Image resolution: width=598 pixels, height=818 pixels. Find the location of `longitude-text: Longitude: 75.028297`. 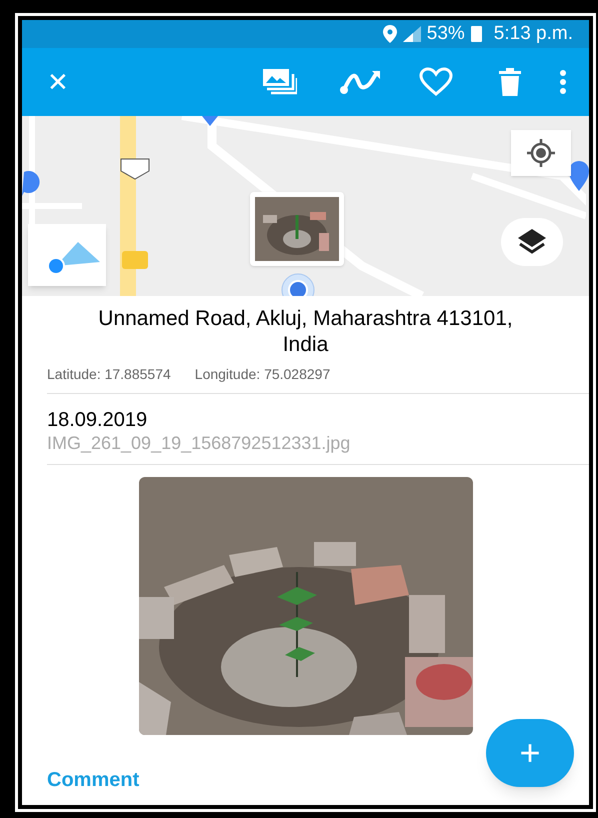

longitude-text: Longitude: 75.028297 is located at coordinates (262, 374).